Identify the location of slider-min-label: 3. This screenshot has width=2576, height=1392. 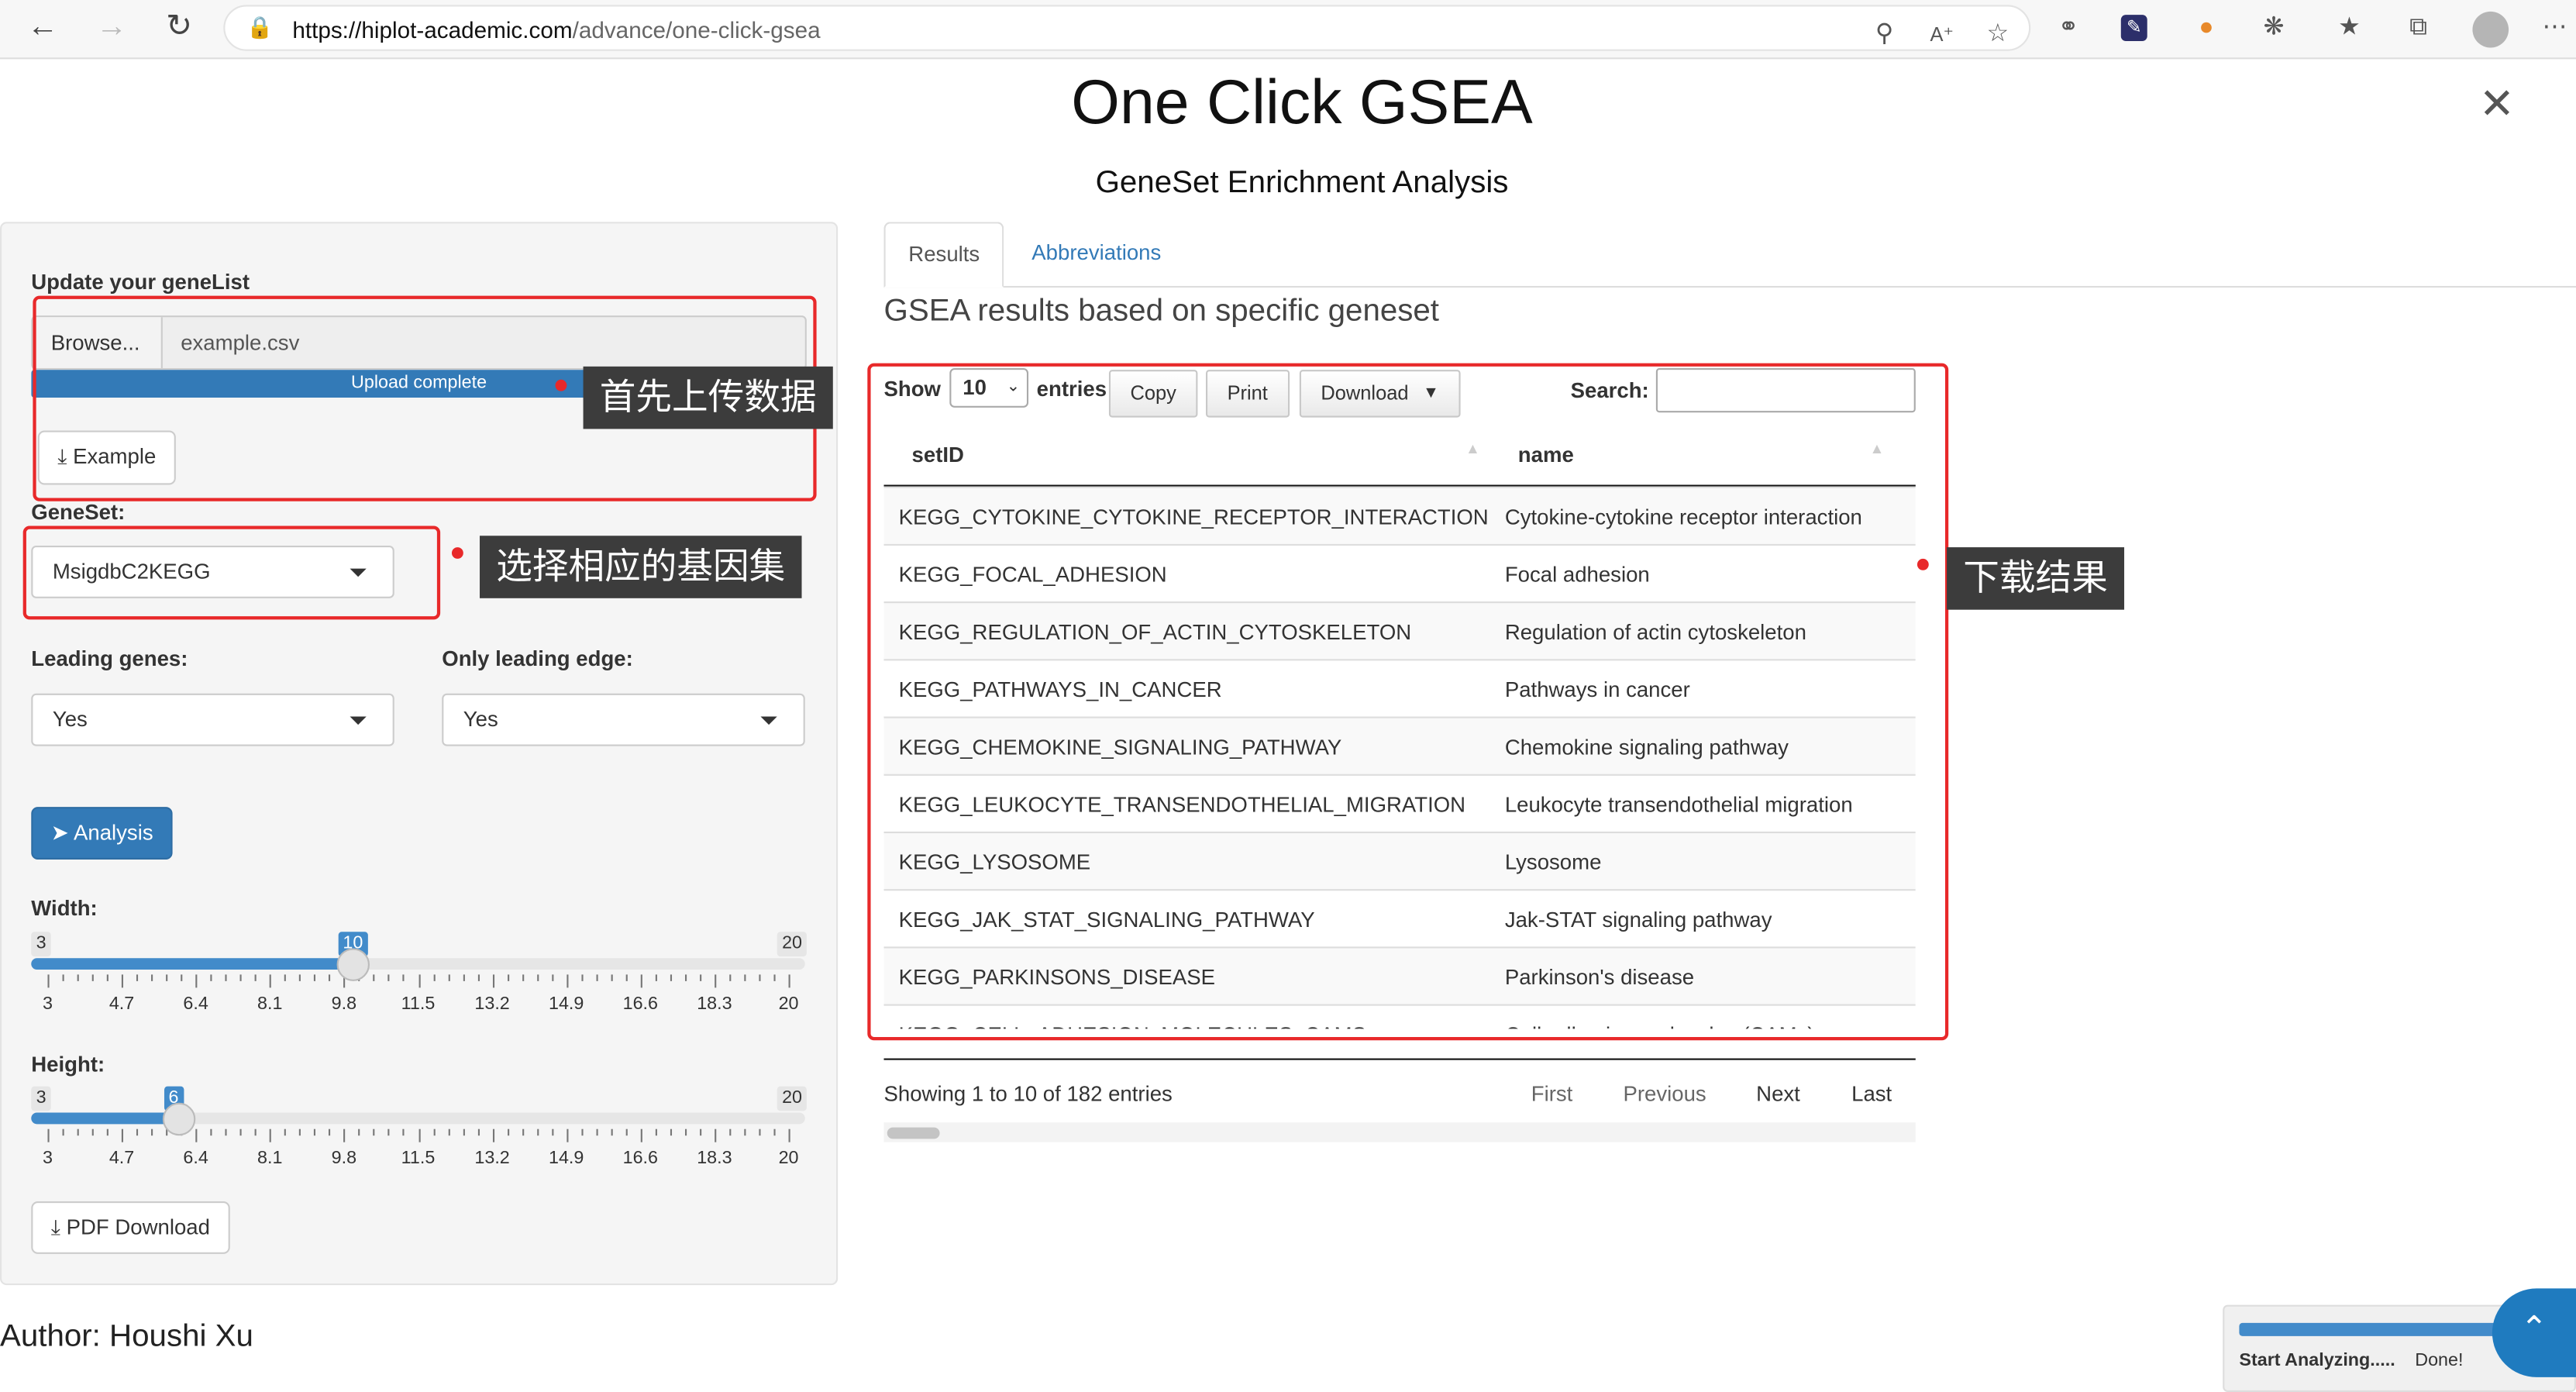
(41, 944).